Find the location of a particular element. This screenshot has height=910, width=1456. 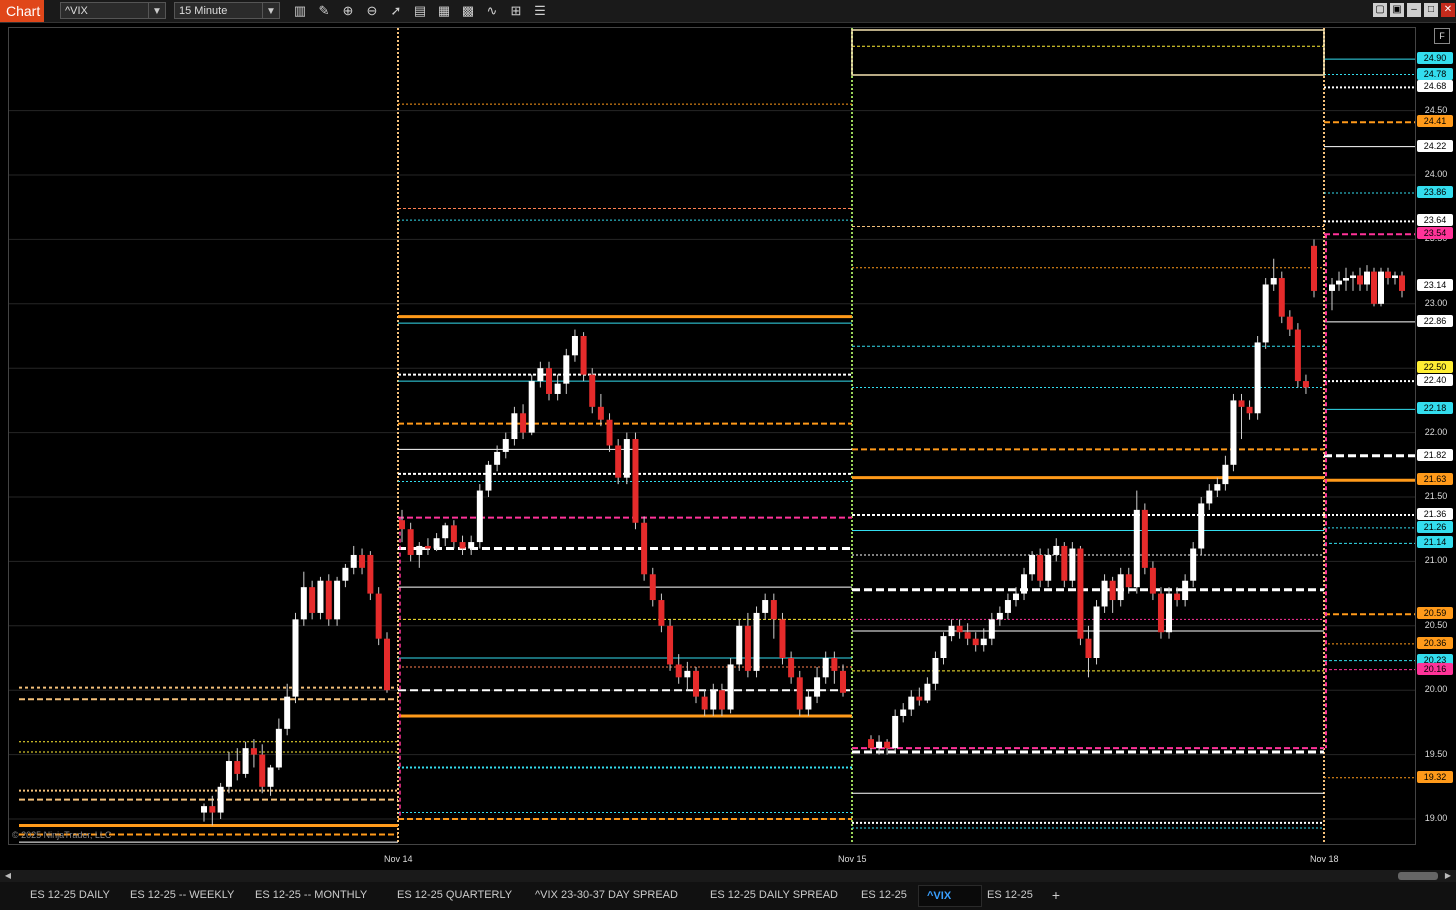

price-level-label: 21.63 is located at coordinates (1435, 479).